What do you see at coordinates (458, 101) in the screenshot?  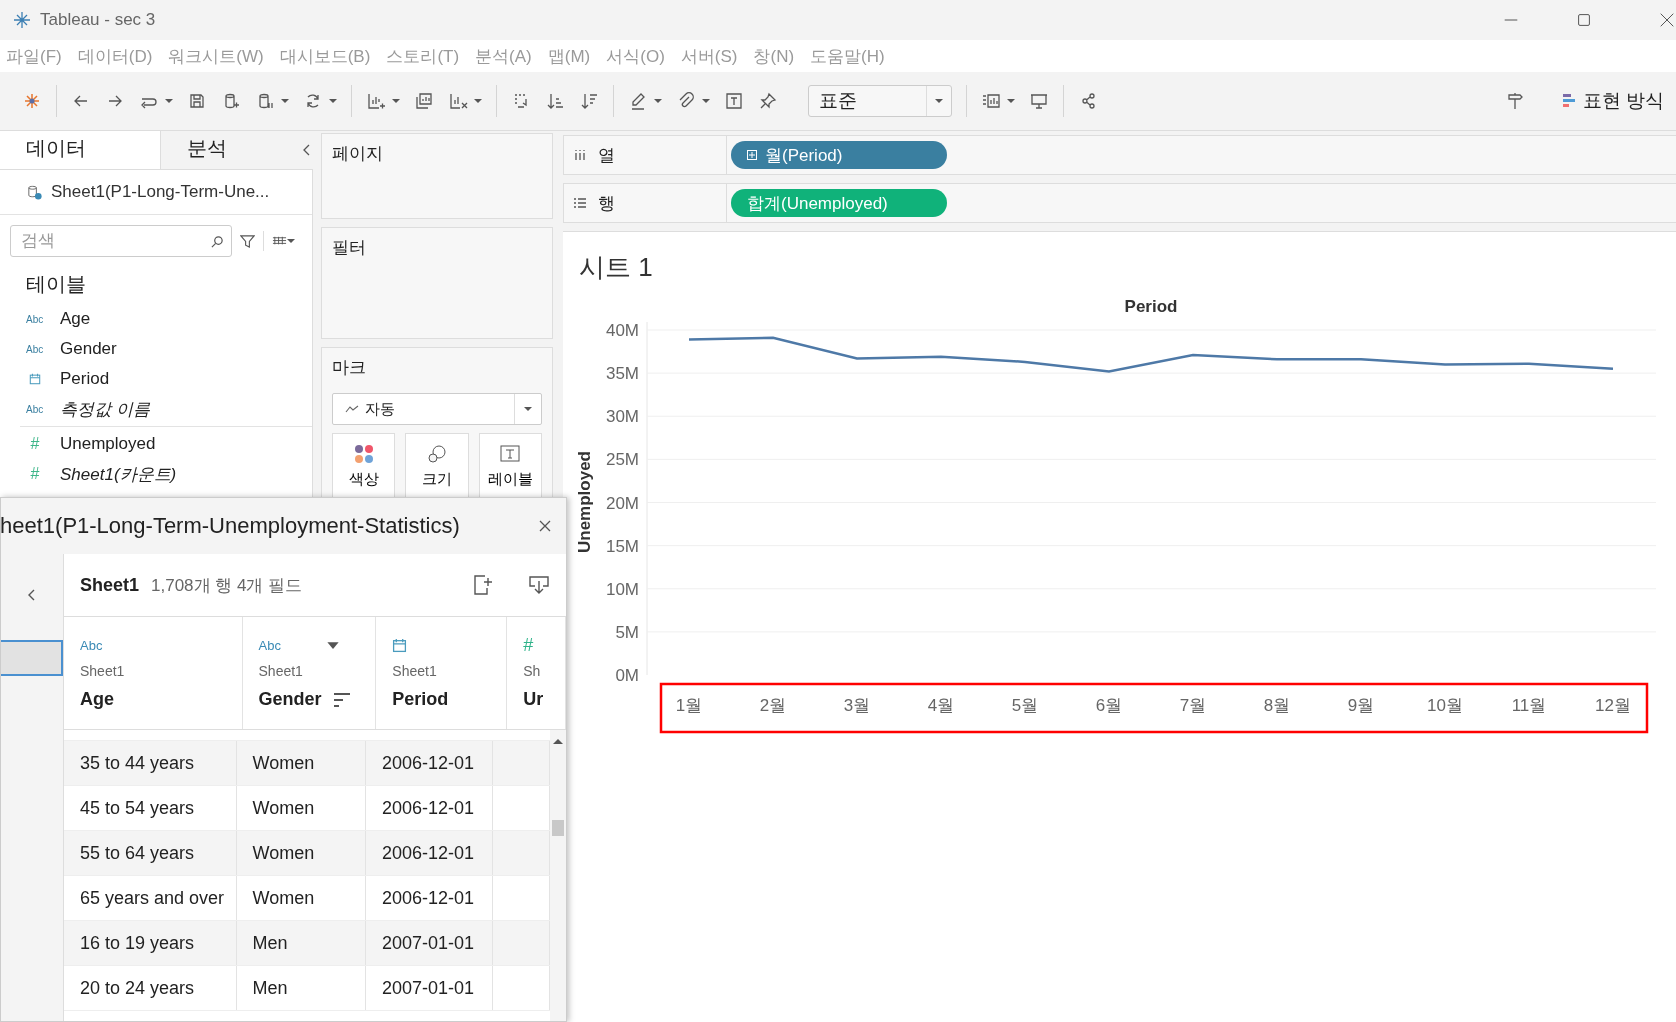 I see `clear-chart-icon` at bounding box center [458, 101].